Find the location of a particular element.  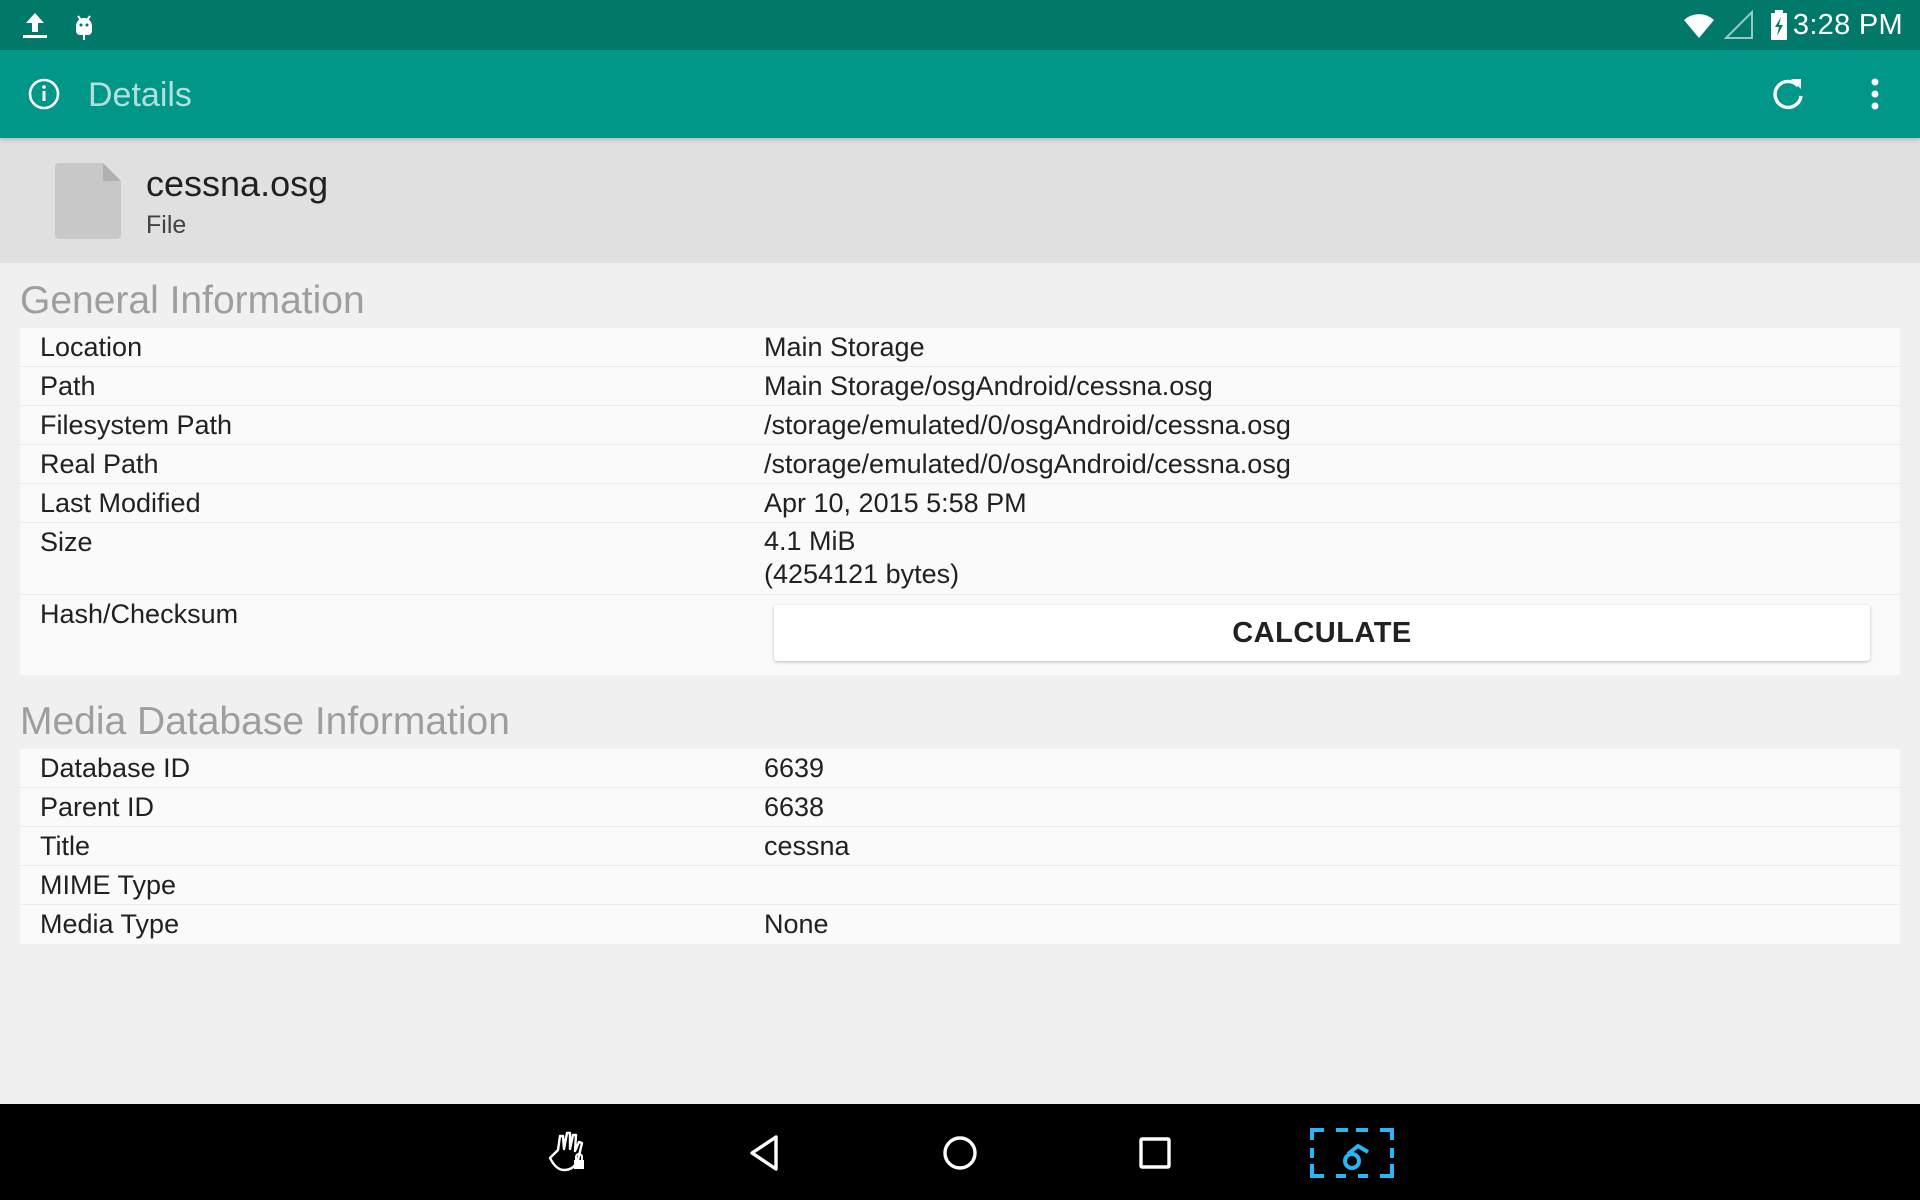

table-row: Last Modified Apr 10, 2015 5:58 PM is located at coordinates (960, 503).